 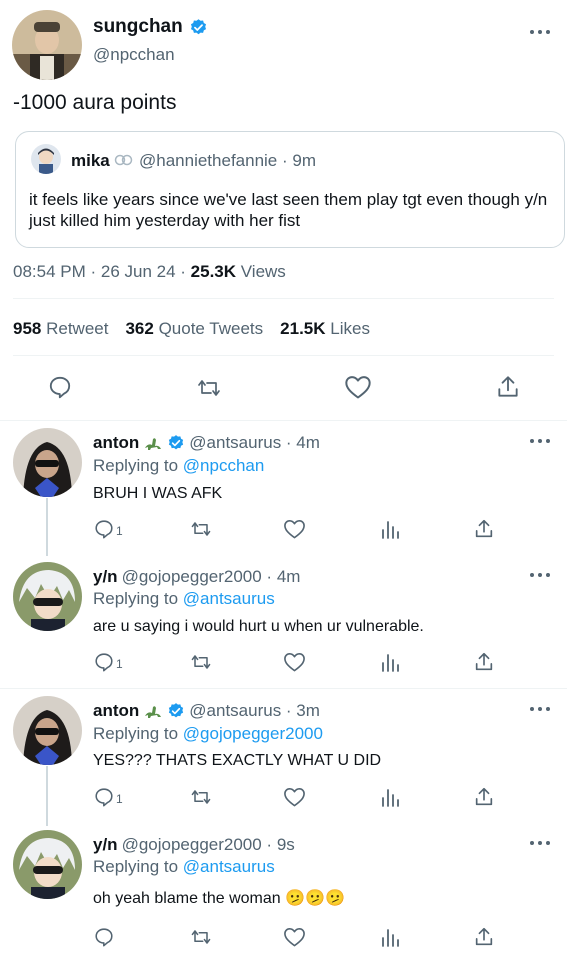 I want to click on tweet-time-date: 08:54 PM · 26 Jun 24 ·, so click(x=102, y=271).